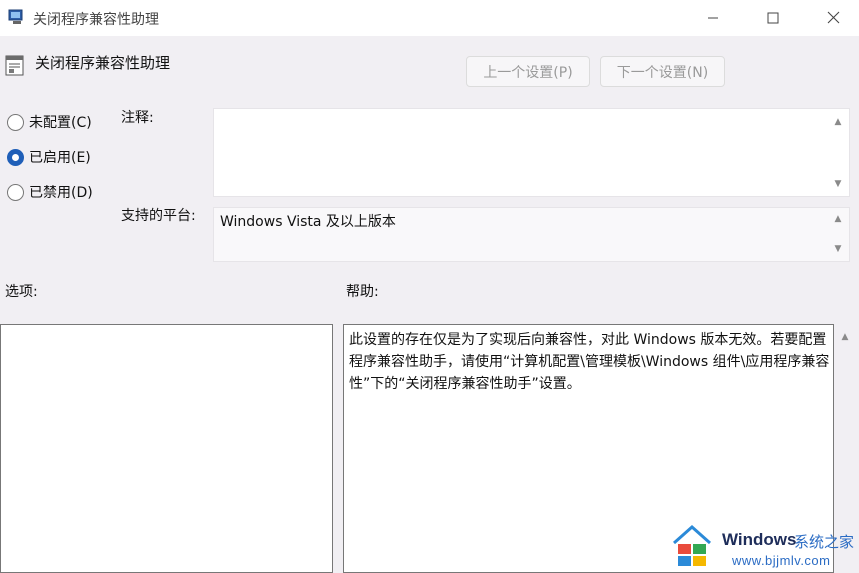 This screenshot has width=859, height=573. I want to click on radio-label: 未配置(C), so click(60, 123).